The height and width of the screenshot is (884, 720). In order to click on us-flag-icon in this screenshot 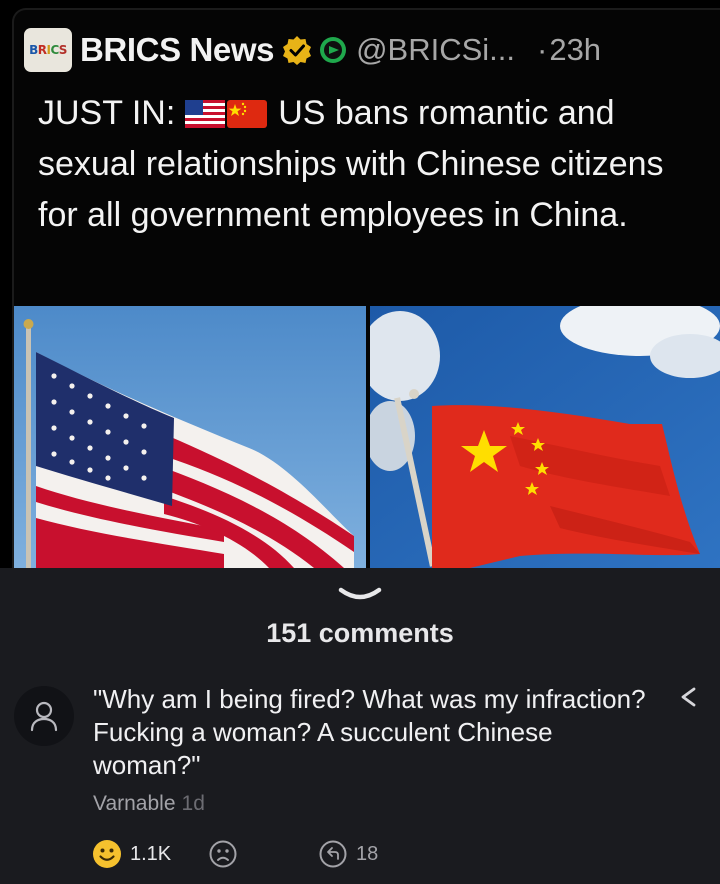, I will do `click(204, 114)`.